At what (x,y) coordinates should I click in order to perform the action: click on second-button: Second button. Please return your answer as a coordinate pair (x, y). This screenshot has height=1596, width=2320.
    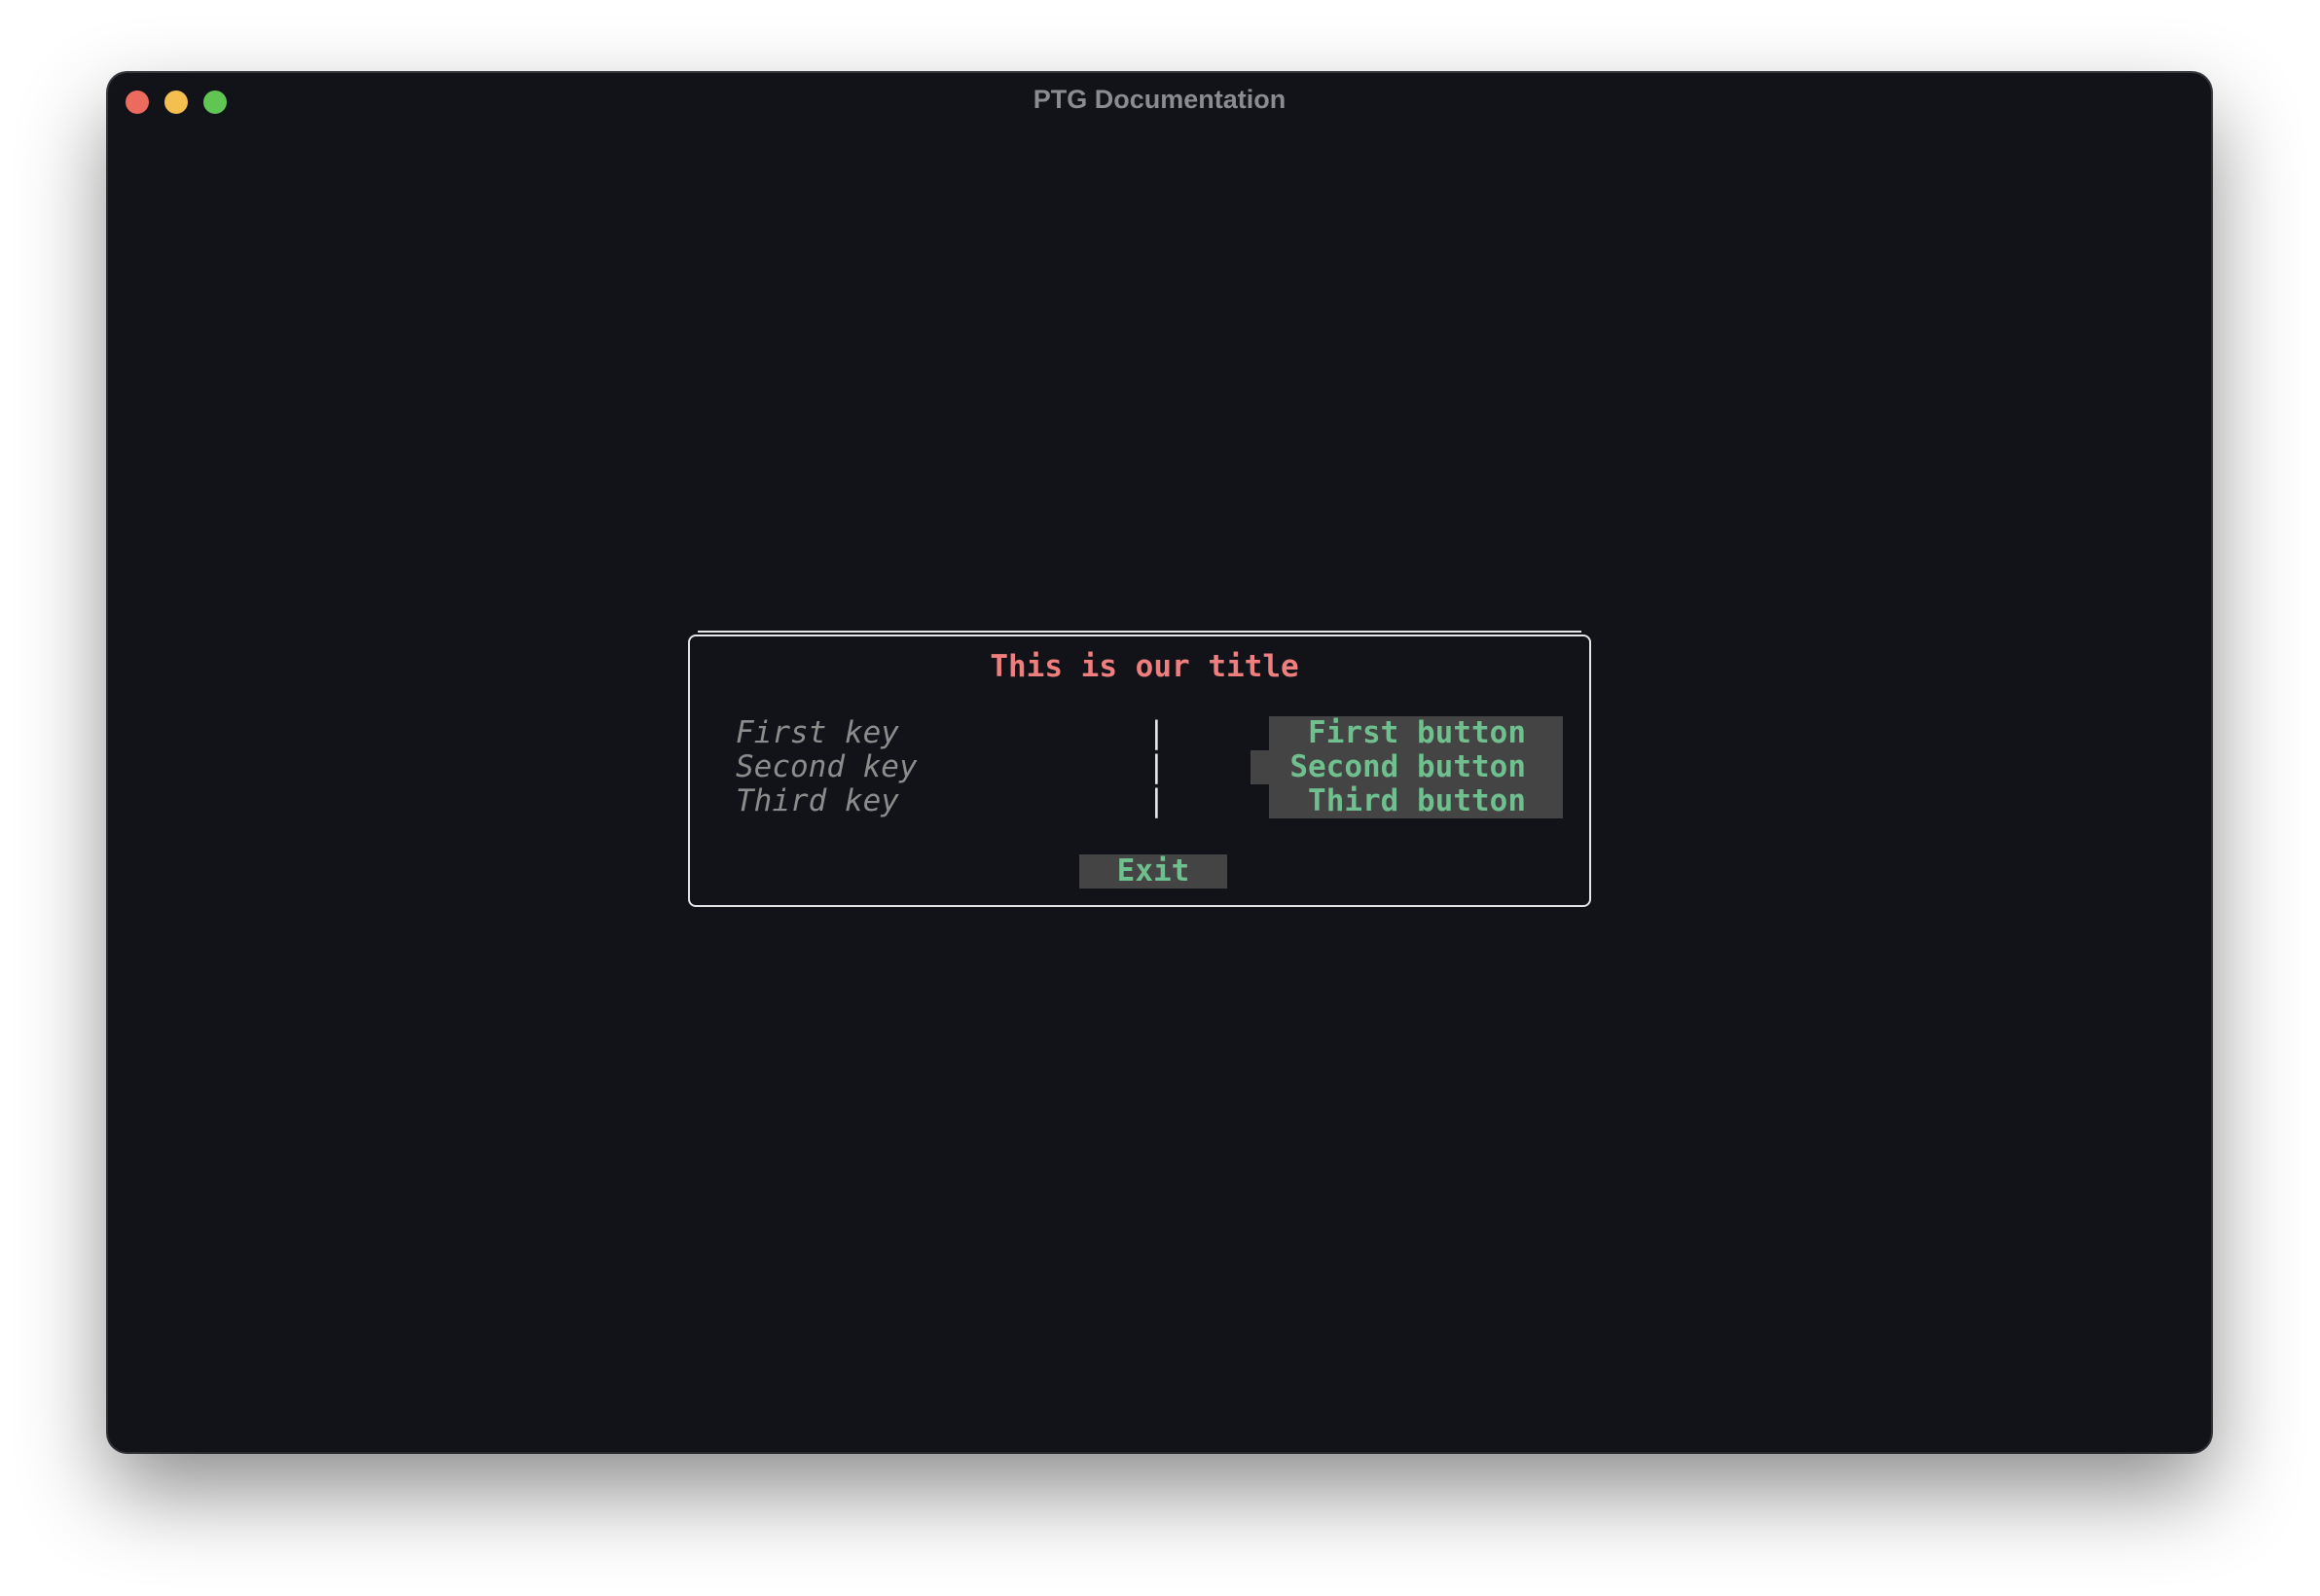
    Looking at the image, I should click on (1407, 767).